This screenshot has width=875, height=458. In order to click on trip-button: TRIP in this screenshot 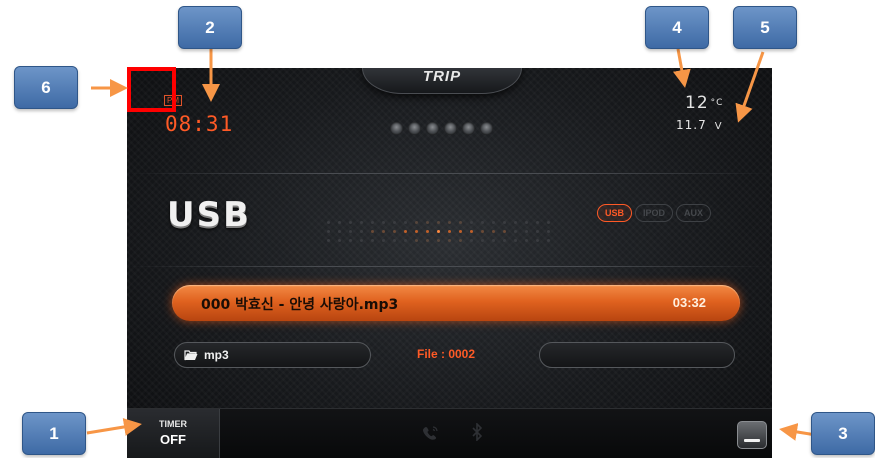, I will do `click(442, 81)`.